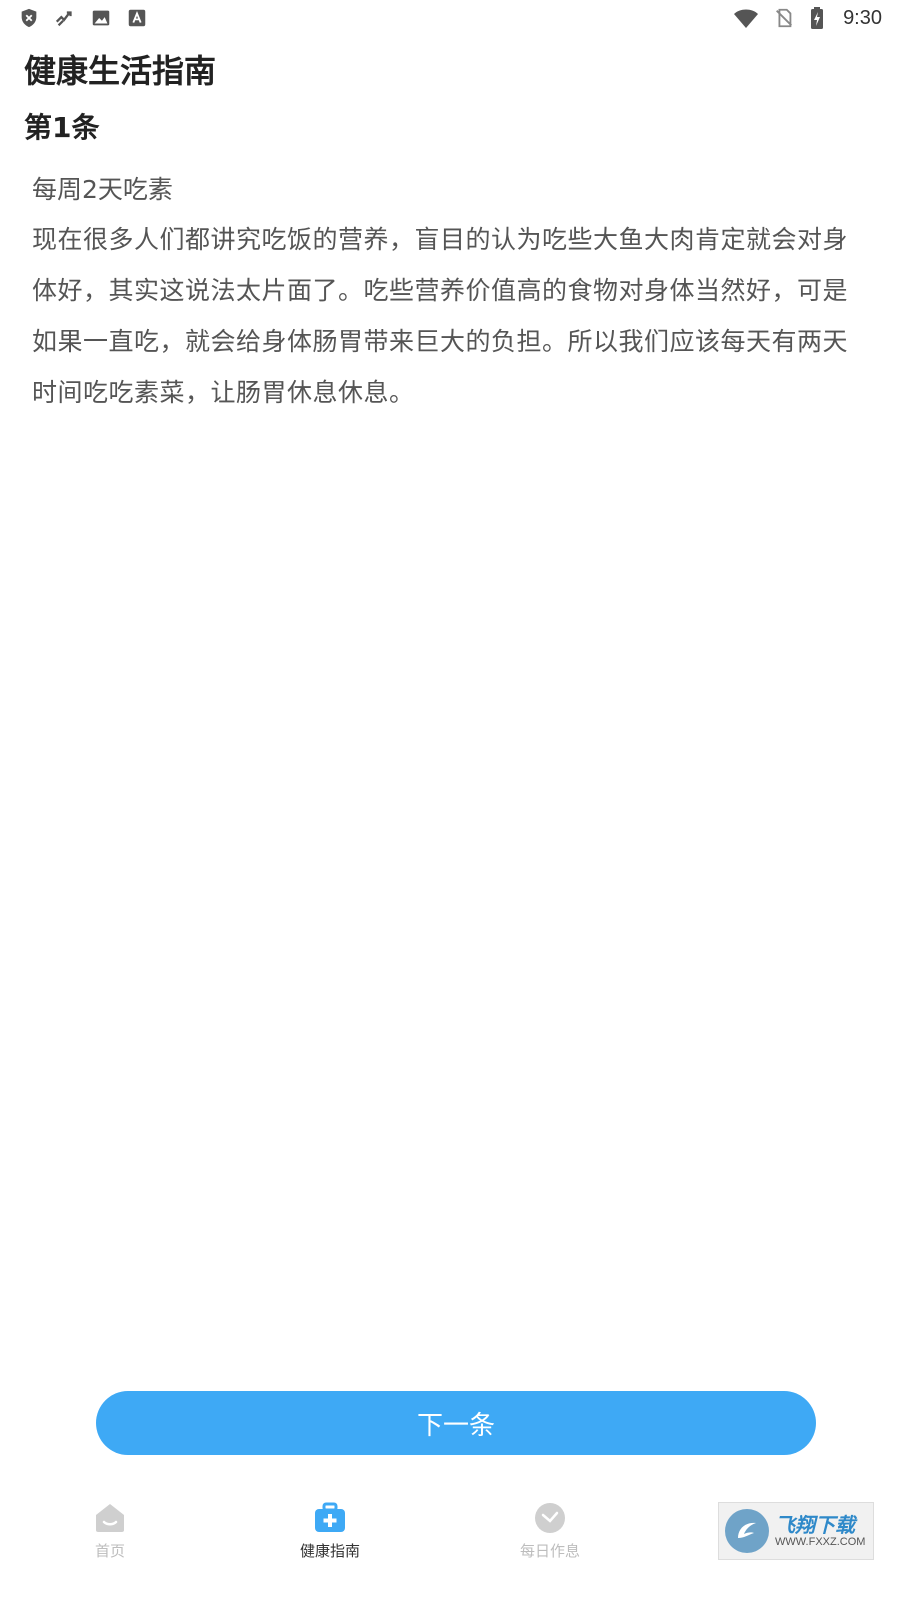  Describe the element at coordinates (815, 1524) in the screenshot. I see `watermark-title: 飞翔下载` at that location.